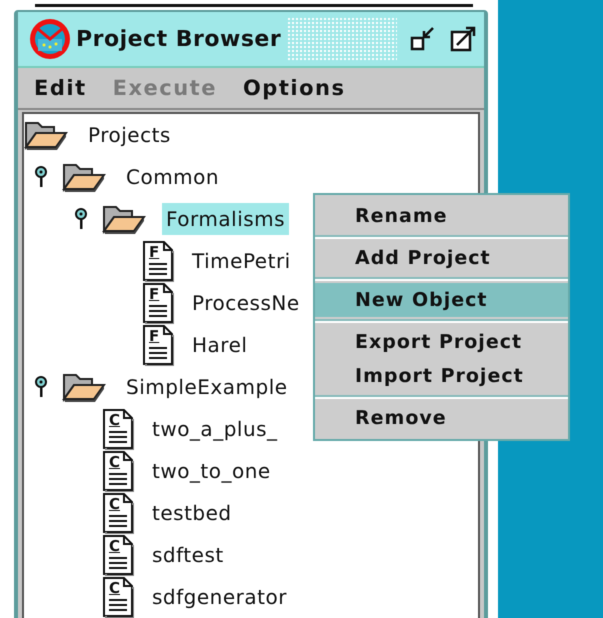  I want to click on window-title: Project Browser, so click(179, 39).